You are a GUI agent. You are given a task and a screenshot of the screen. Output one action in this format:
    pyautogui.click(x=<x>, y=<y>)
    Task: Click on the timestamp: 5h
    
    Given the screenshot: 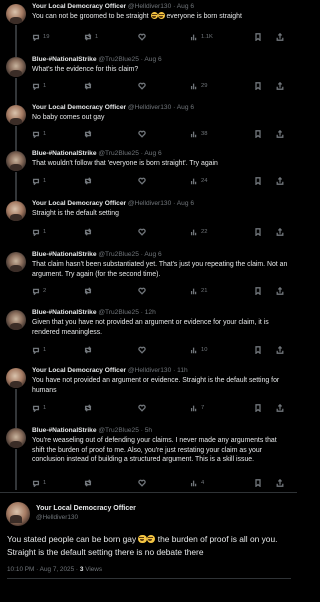 What is the action you would take?
    pyautogui.click(x=148, y=430)
    